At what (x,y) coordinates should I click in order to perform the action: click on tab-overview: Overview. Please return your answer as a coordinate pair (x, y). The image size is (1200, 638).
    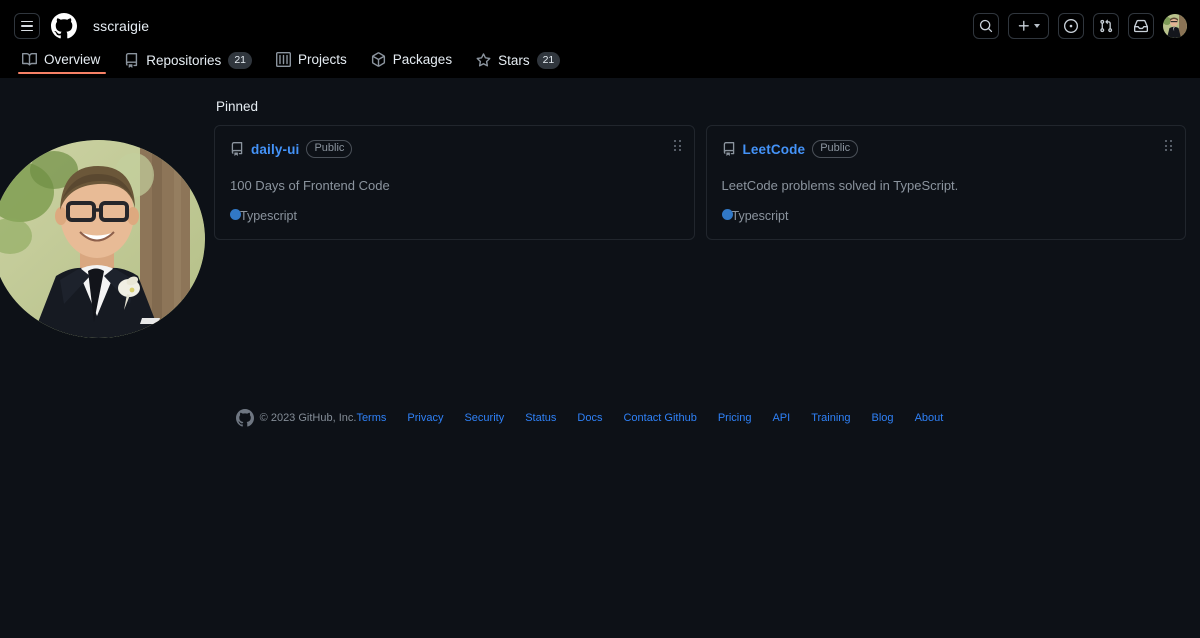
    Looking at the image, I should click on (62, 63).